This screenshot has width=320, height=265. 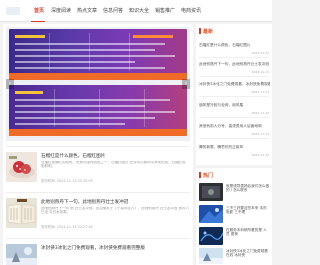 I want to click on latest-list-item: 冰封侠3冰化之门免费观看，冰封侠免费观看, so click(x=234, y=84).